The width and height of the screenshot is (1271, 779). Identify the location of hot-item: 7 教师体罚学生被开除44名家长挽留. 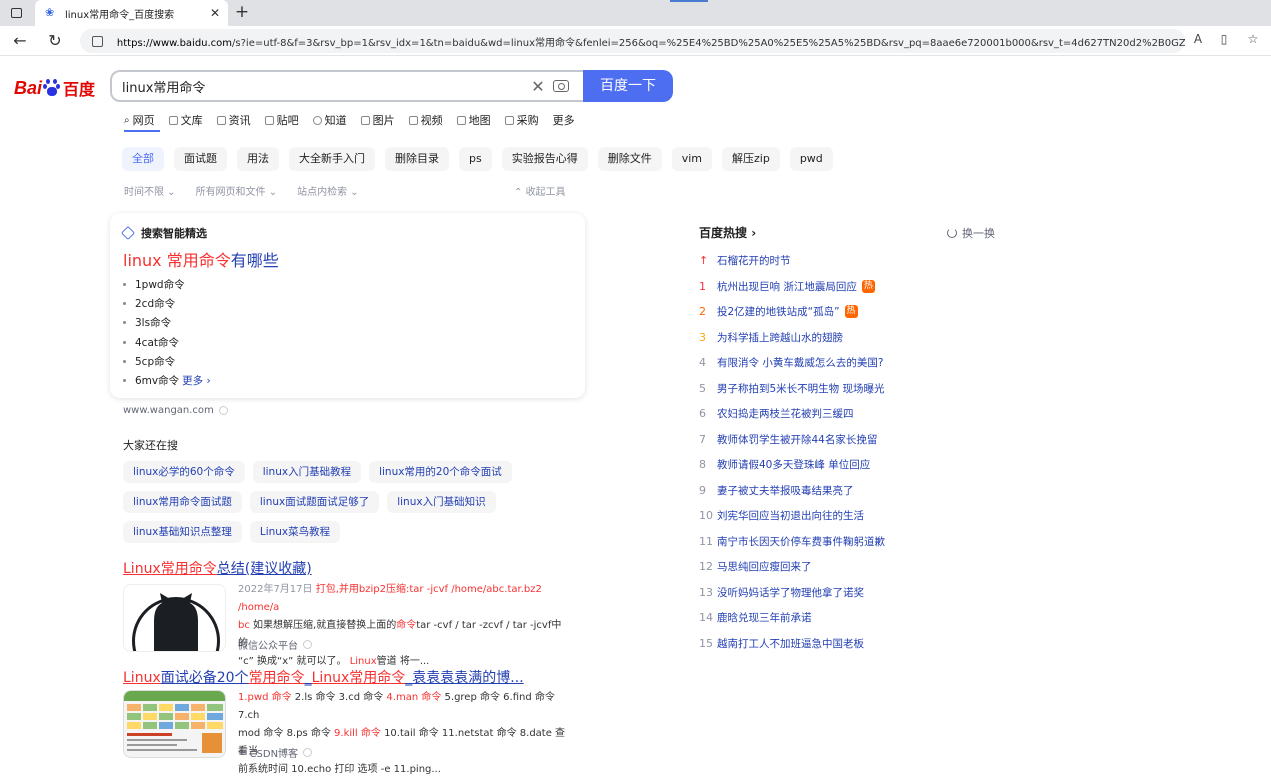
(792, 440).